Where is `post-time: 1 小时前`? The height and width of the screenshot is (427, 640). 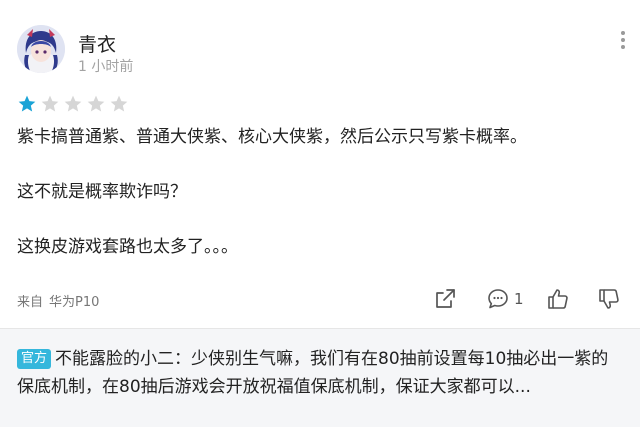
post-time: 1 小时前 is located at coordinates (106, 67).